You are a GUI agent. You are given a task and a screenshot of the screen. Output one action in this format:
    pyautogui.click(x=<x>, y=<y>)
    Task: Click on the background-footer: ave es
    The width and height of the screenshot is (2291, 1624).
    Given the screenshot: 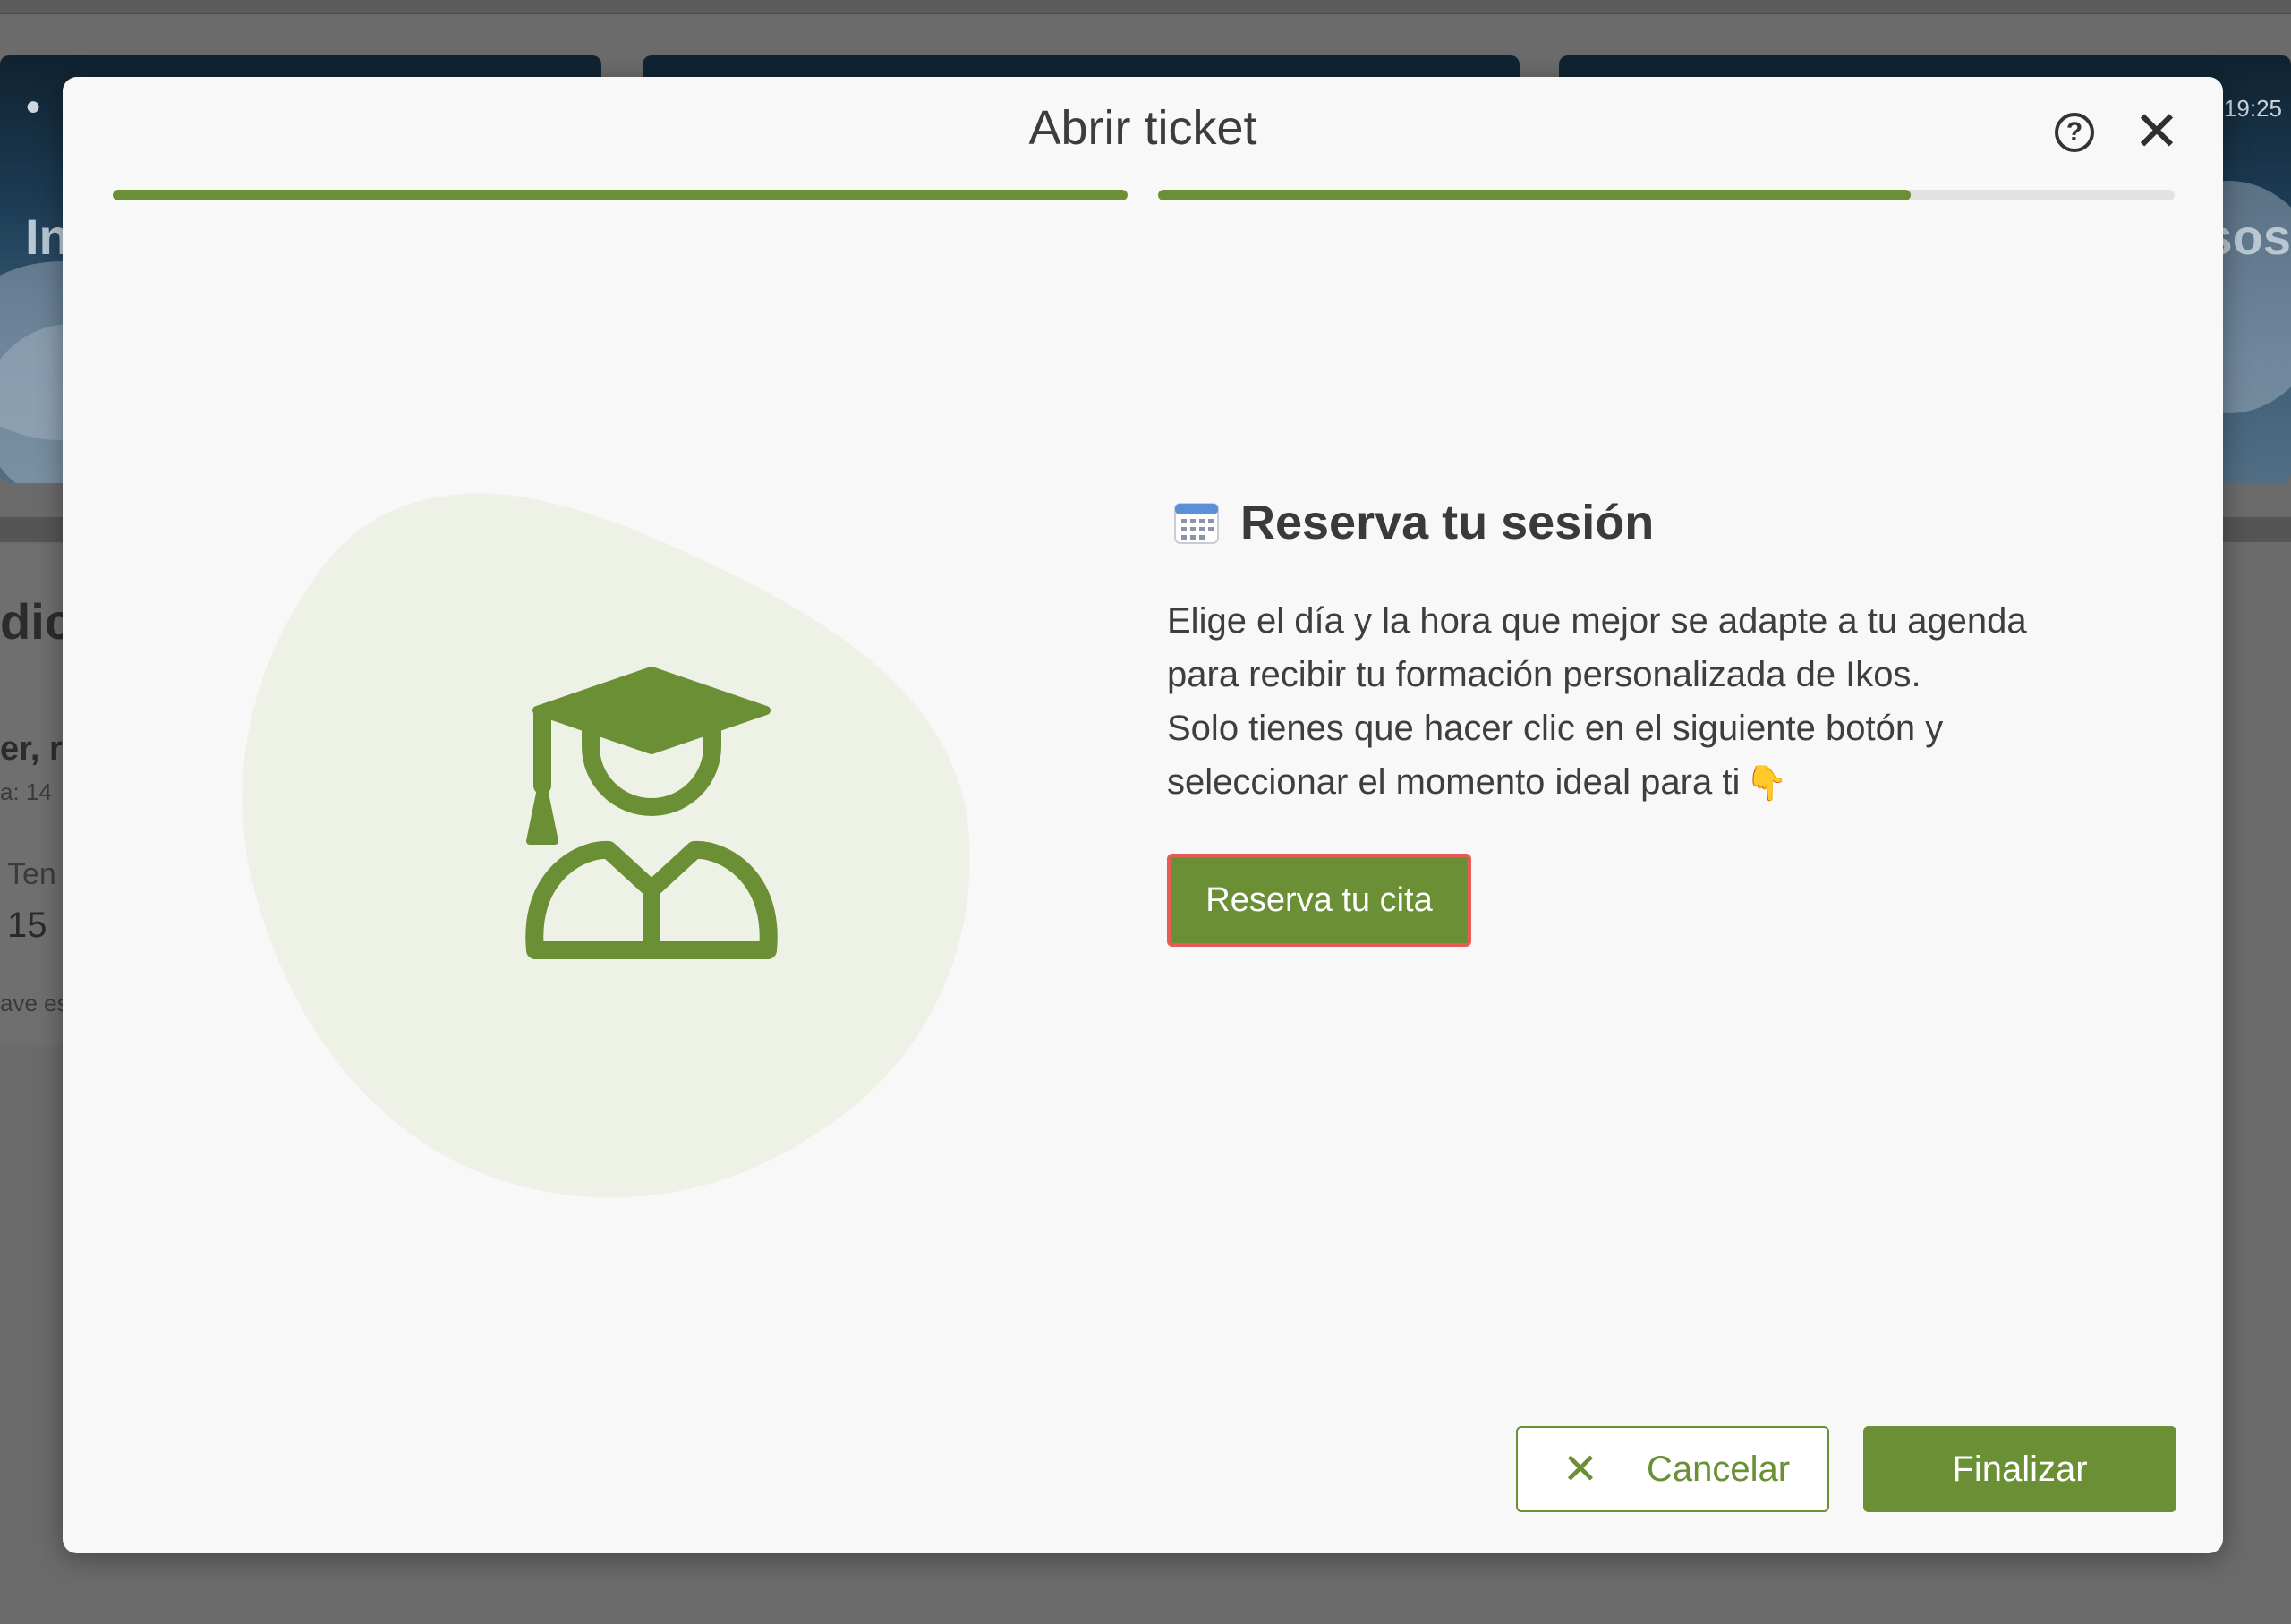 What is the action you would take?
    pyautogui.click(x=34, y=1003)
    